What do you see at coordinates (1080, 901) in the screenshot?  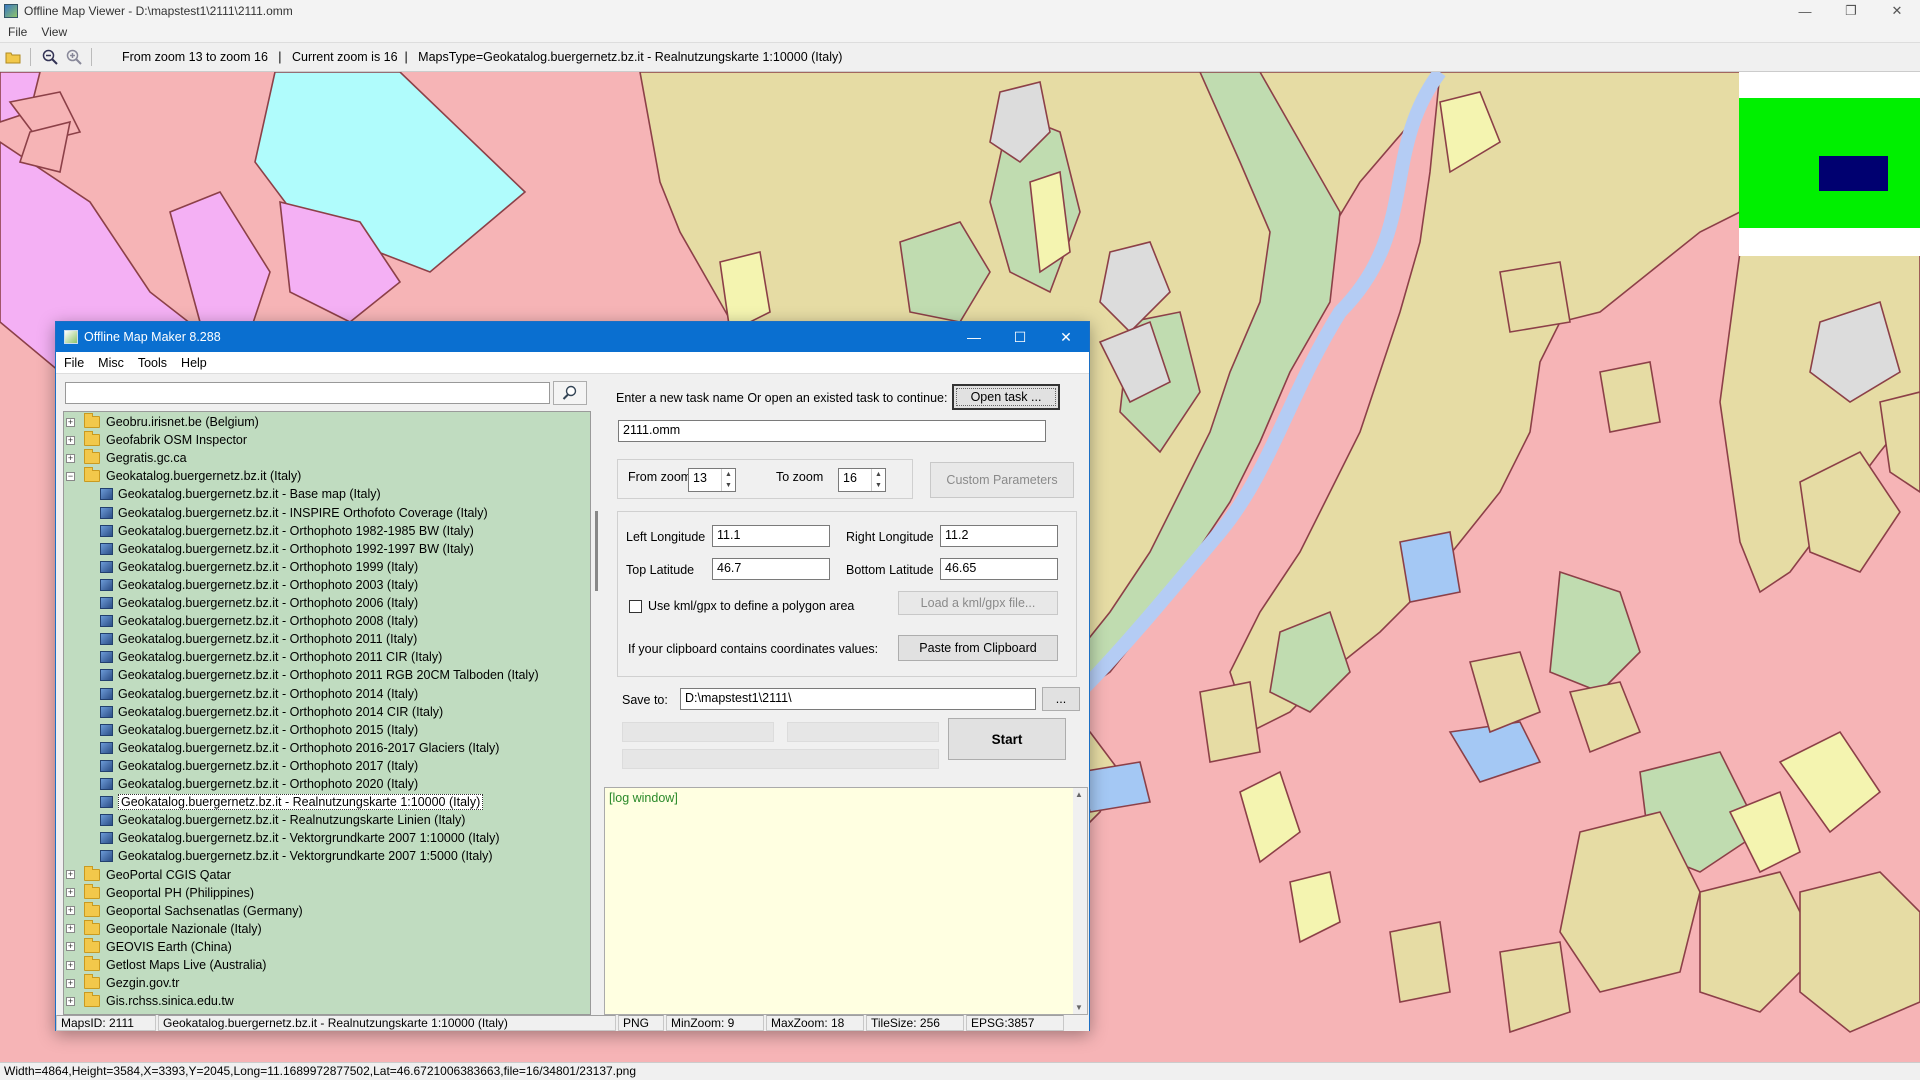 I see `log-scrollbar: ▲ ▼` at bounding box center [1080, 901].